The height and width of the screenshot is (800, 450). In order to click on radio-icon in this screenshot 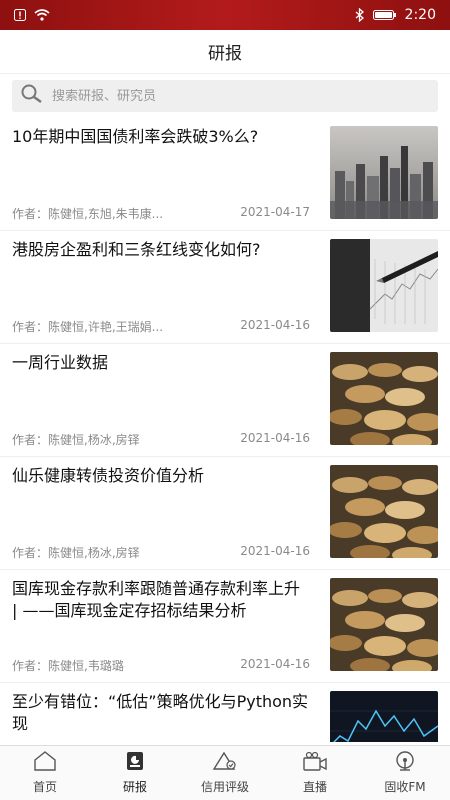, I will do `click(405, 762)`.